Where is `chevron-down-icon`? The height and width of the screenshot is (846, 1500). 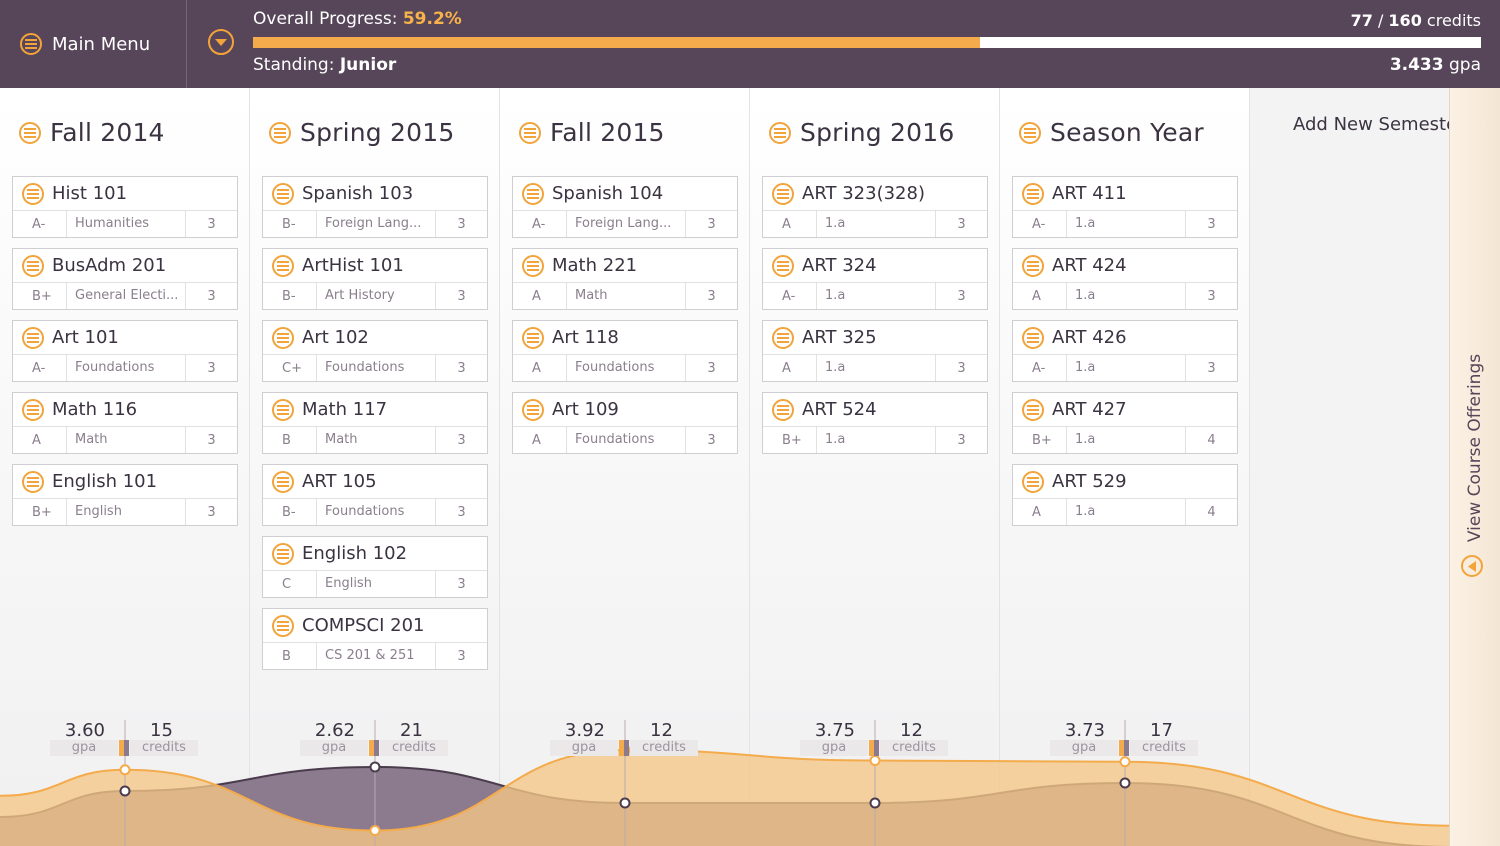 chevron-down-icon is located at coordinates (221, 42).